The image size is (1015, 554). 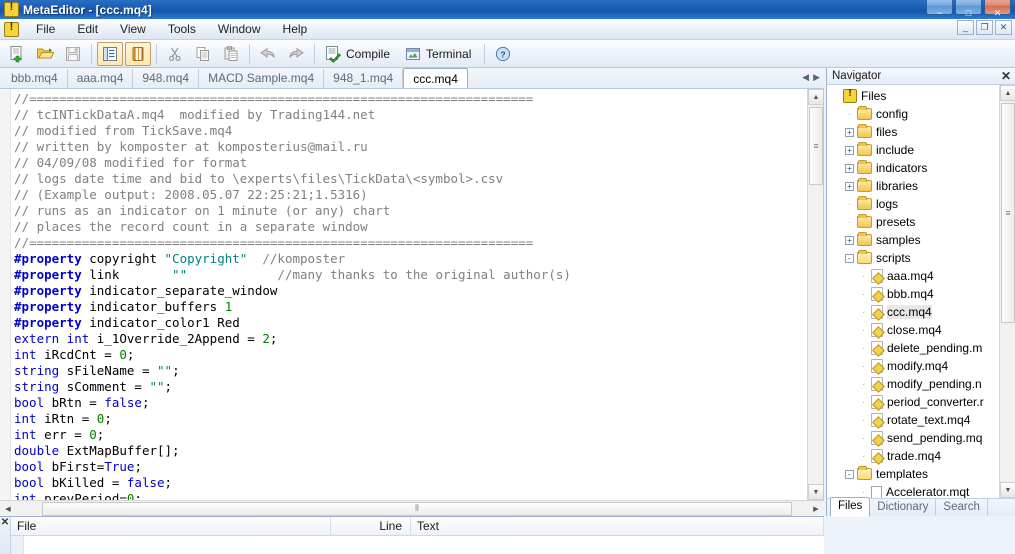 I want to click on code-line: int prevPeriod=0;, so click(x=410, y=495).